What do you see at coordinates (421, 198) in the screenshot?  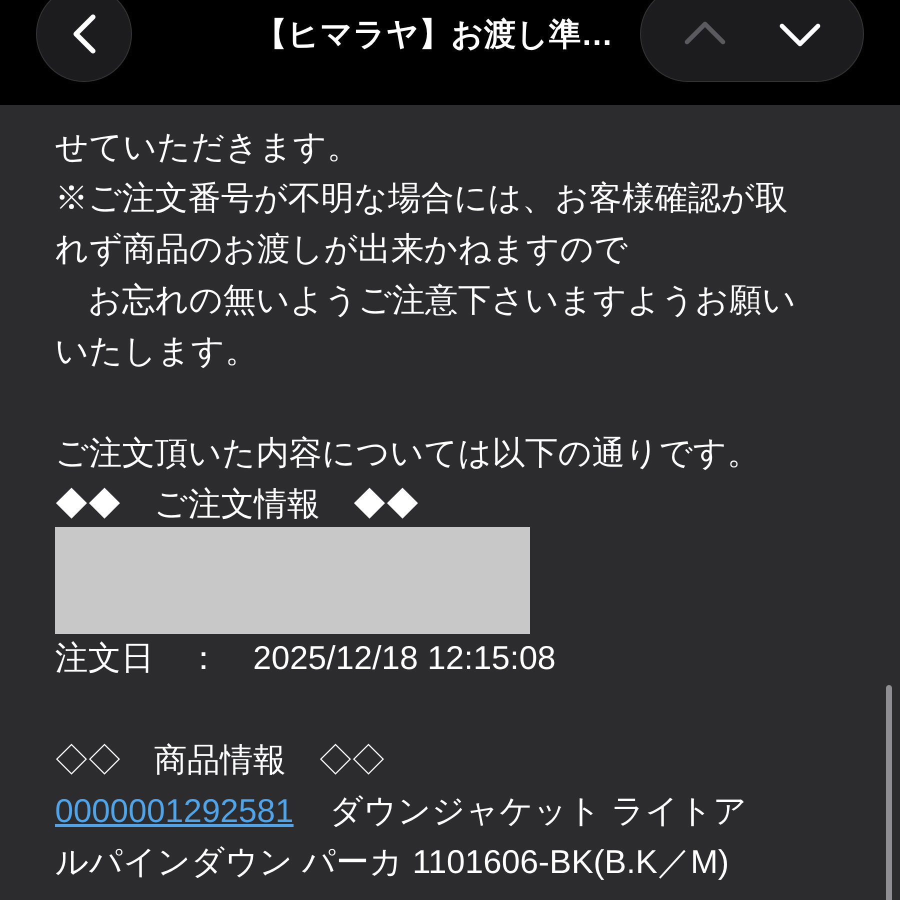 I see `message-text: ※ご注文番号が不明な場合には、お客様確認が取` at bounding box center [421, 198].